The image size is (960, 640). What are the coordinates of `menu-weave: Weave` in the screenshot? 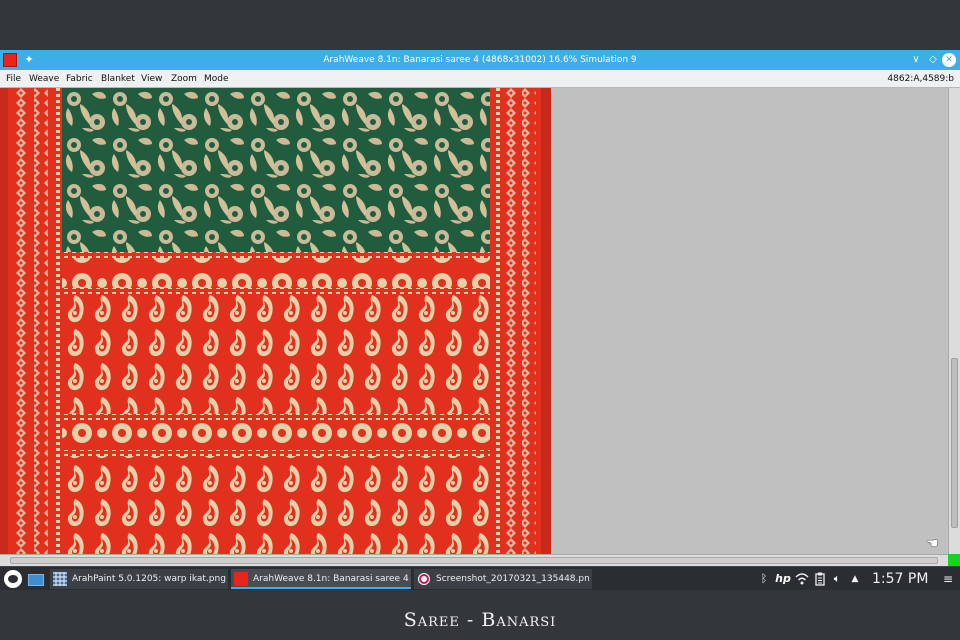 It's located at (44, 79).